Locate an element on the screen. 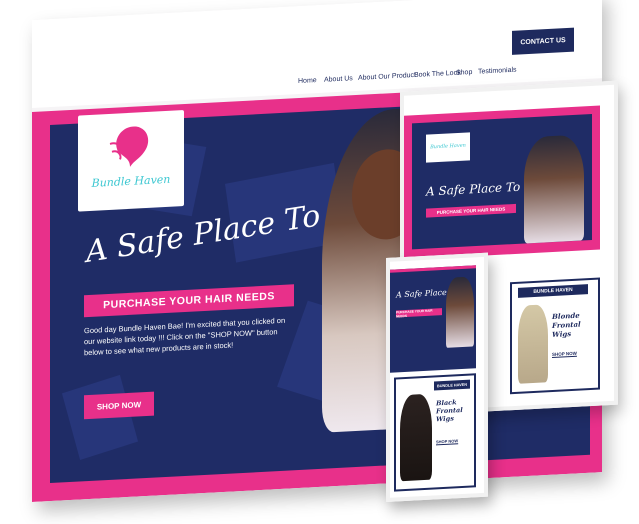 Image resolution: width=639 pixels, height=524 pixels. phone-model-photo is located at coordinates (460, 312).